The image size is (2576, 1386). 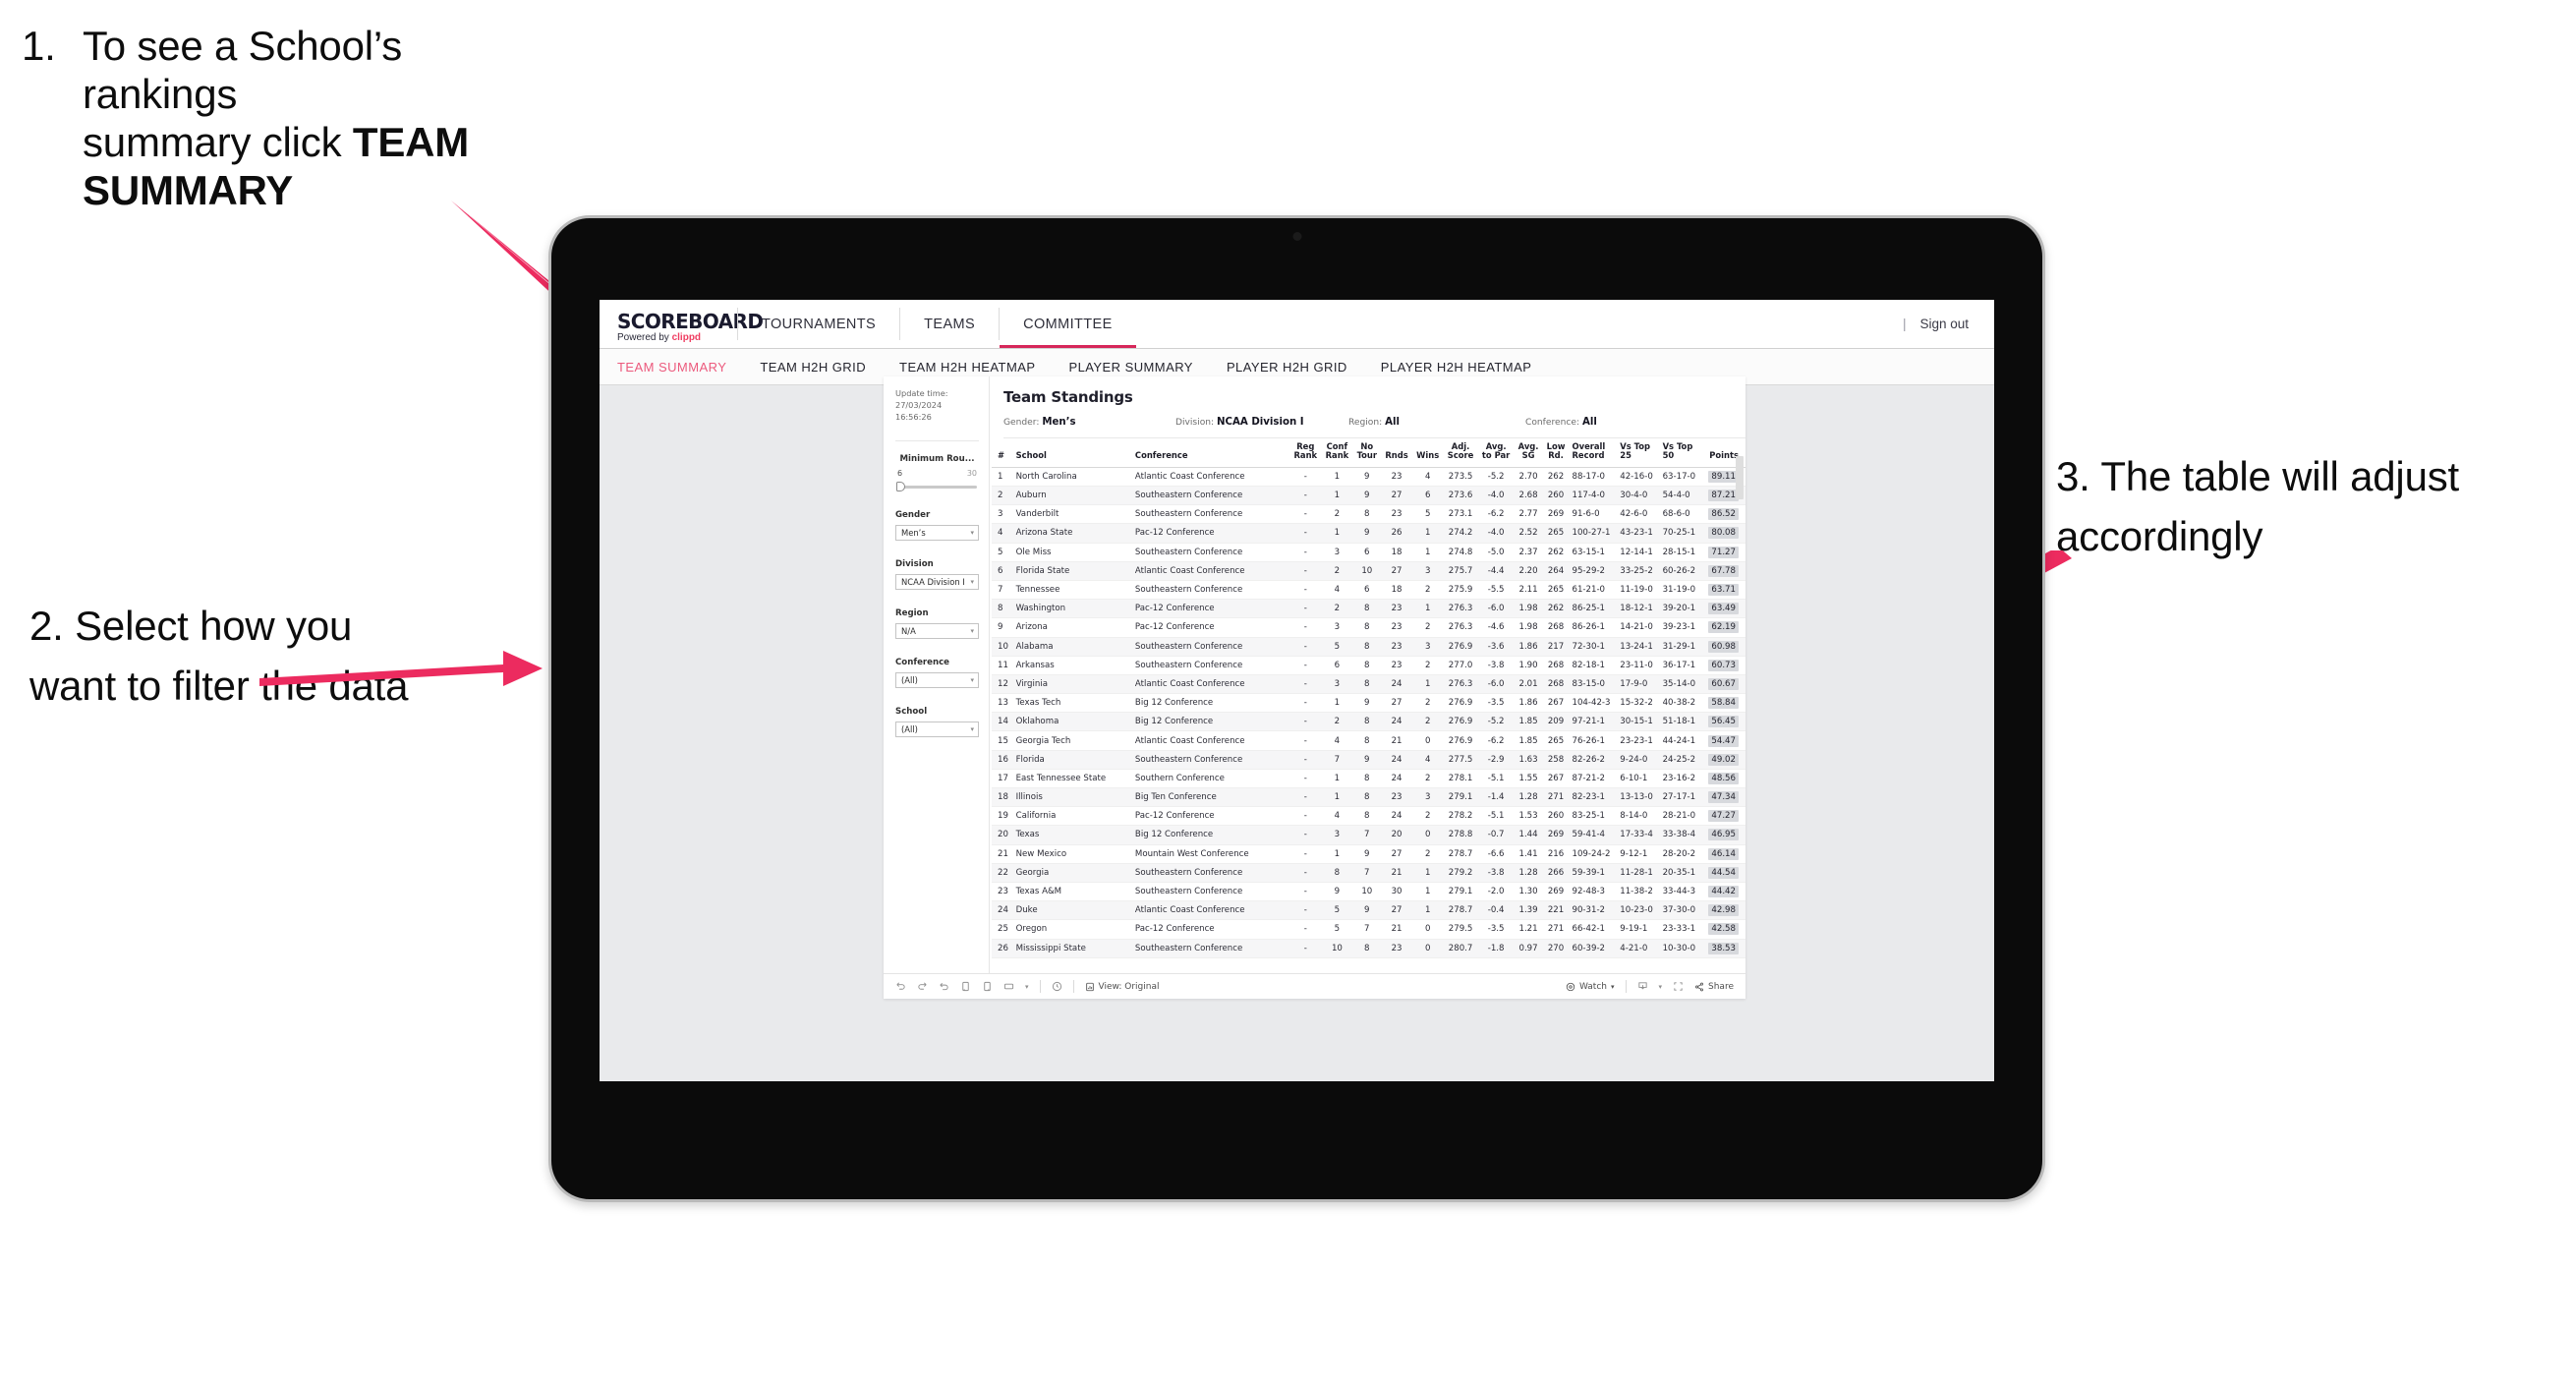 I want to click on redo-icon, so click(x=922, y=986).